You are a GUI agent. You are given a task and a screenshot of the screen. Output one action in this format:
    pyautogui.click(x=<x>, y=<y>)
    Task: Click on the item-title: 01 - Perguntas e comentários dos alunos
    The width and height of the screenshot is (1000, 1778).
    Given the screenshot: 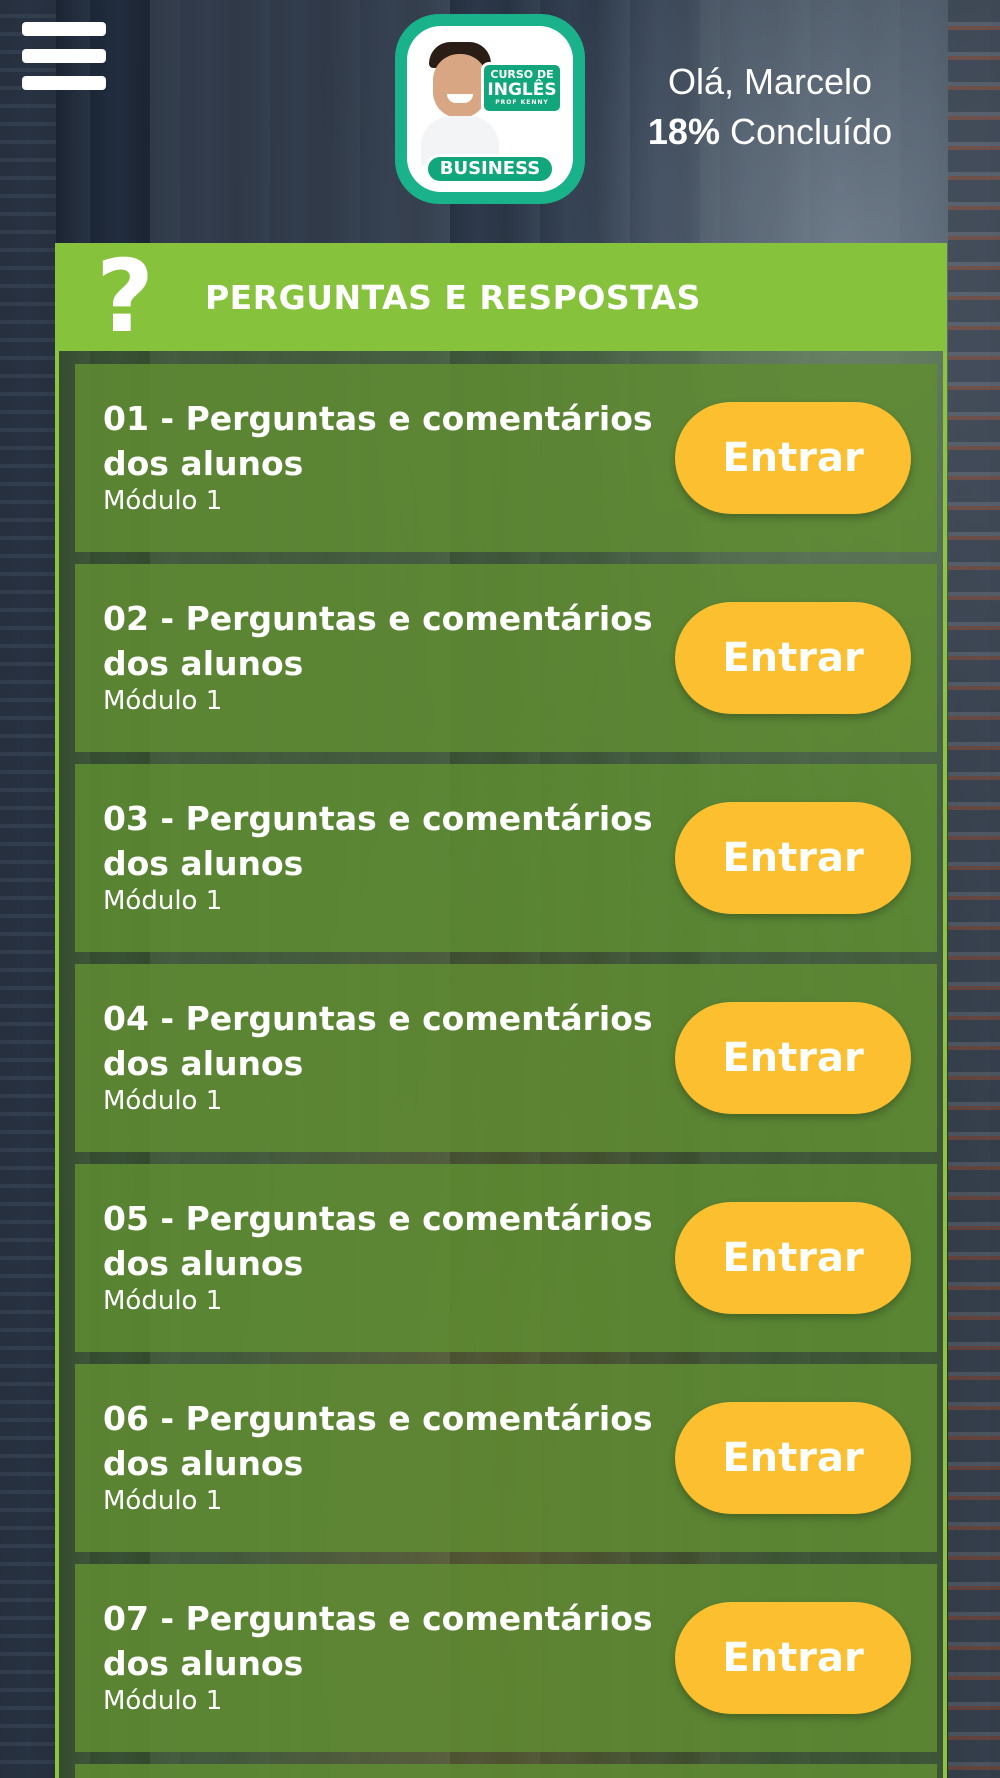 What is the action you would take?
    pyautogui.click(x=378, y=441)
    